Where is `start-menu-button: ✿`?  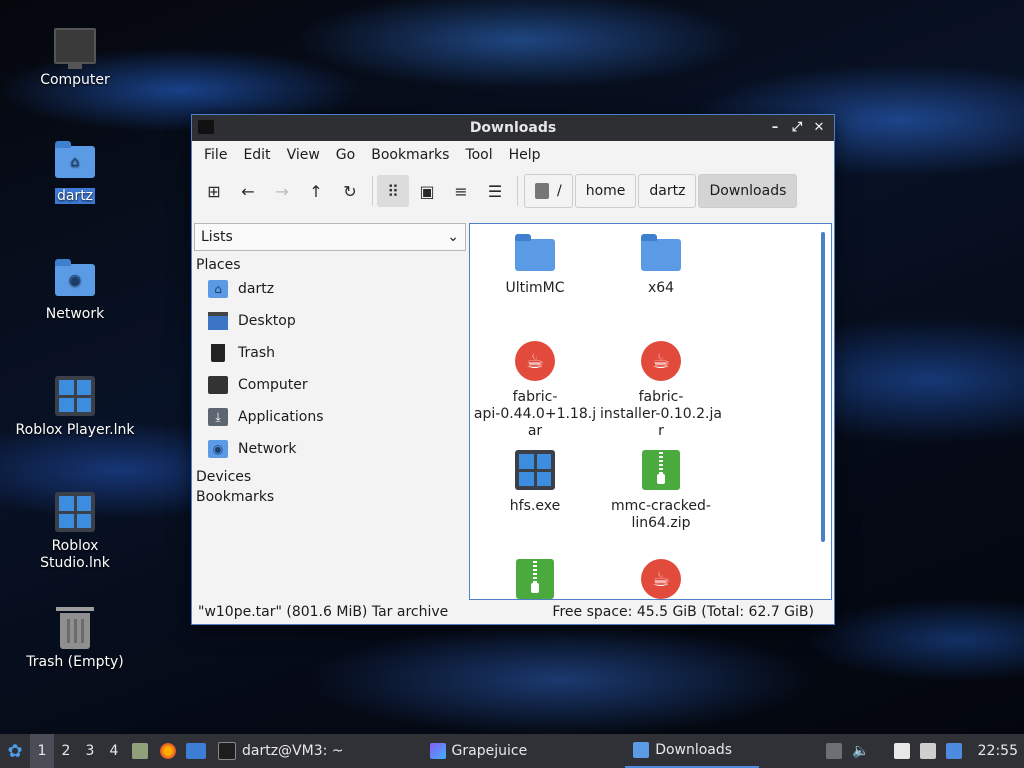
start-menu-button: ✿ is located at coordinates (15, 751).